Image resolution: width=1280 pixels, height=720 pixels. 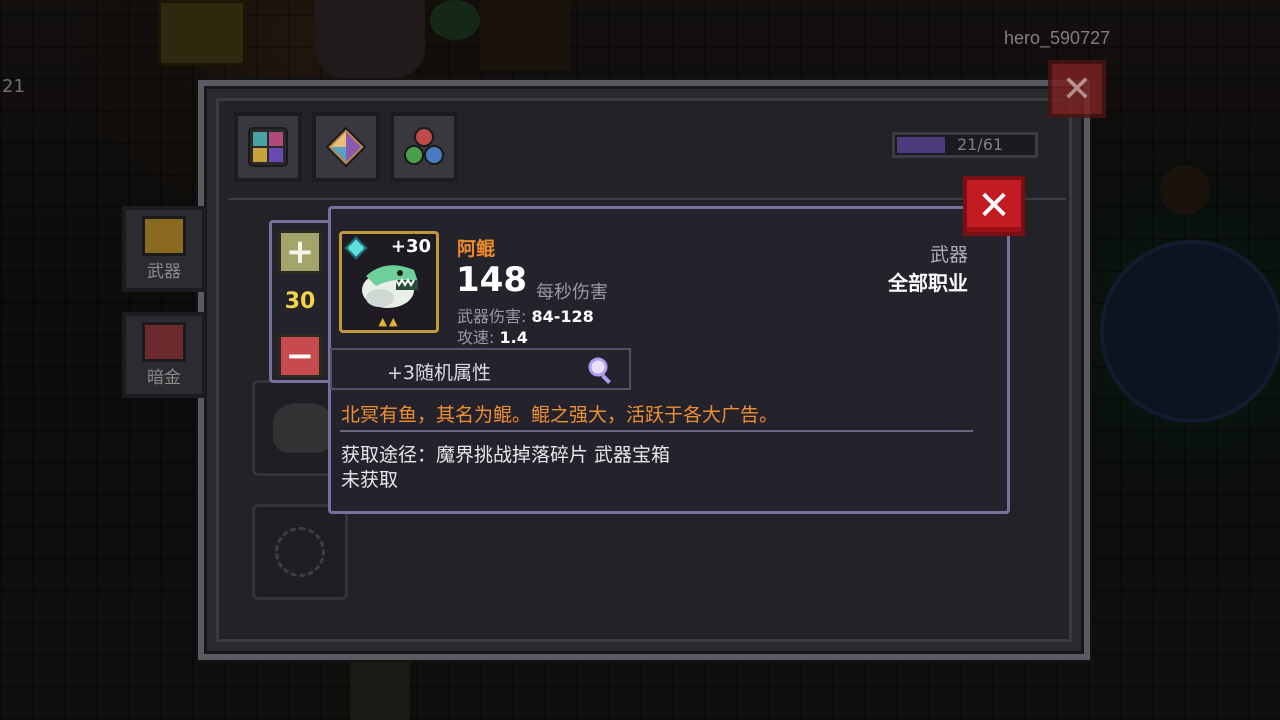 I want to click on item-level-badge: +30, so click(x=410, y=246).